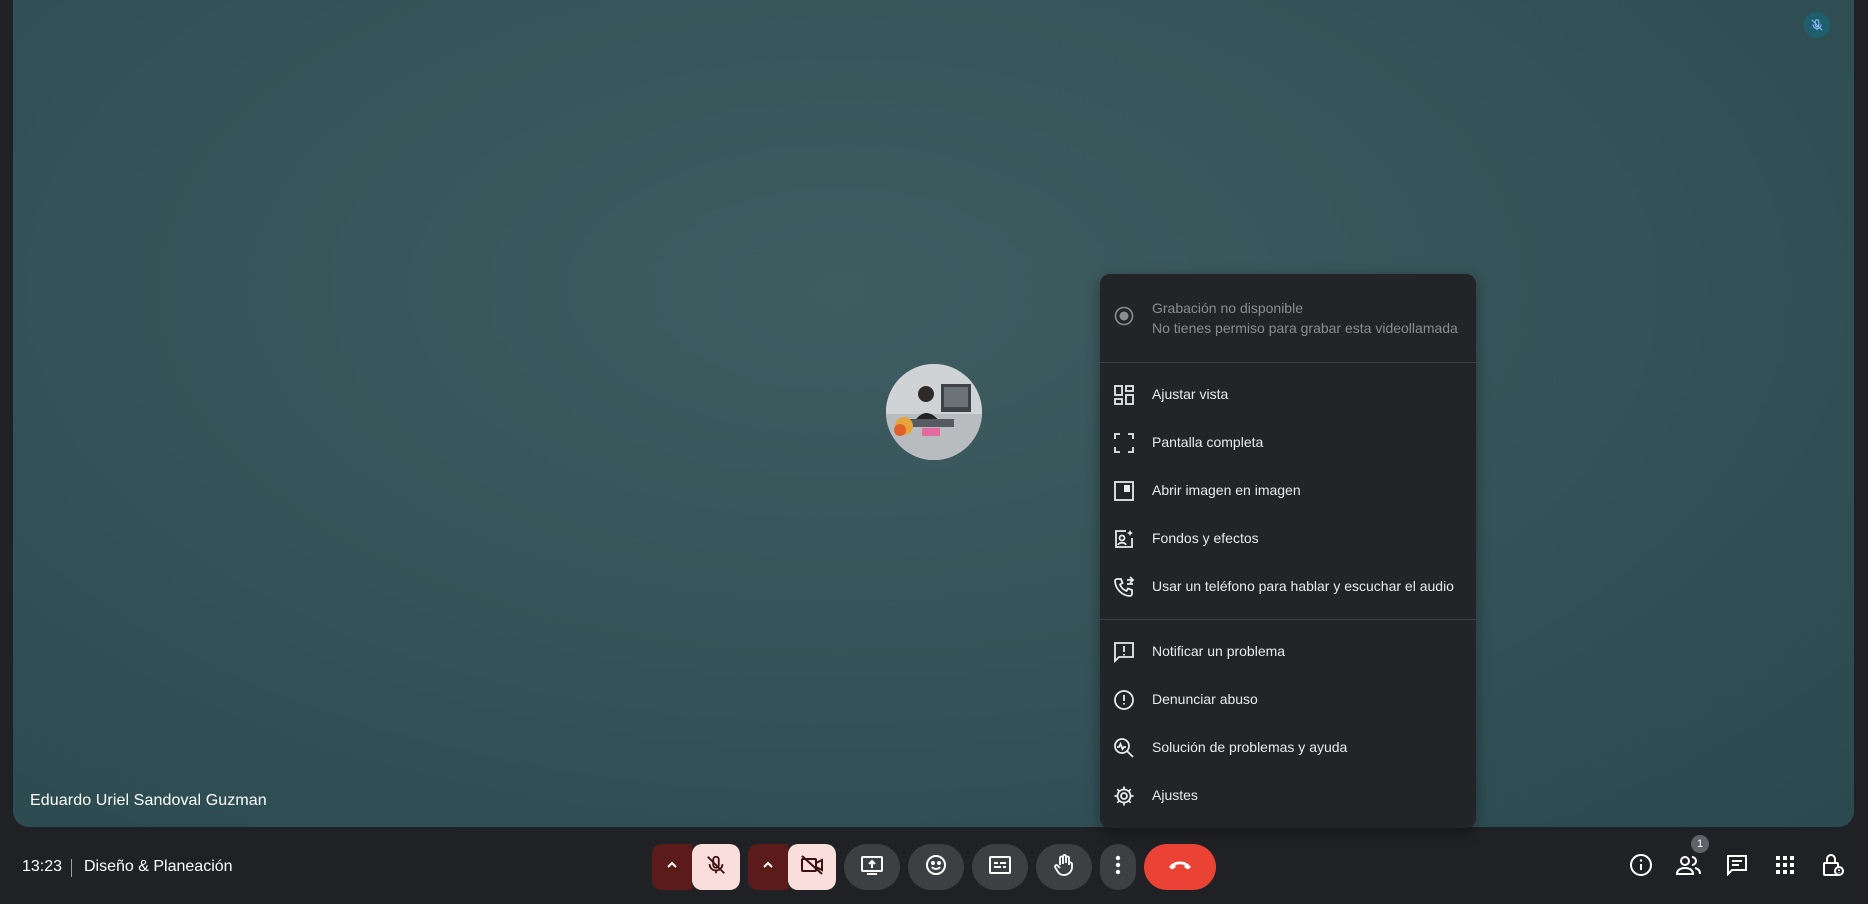 The width and height of the screenshot is (1868, 904). Describe the element at coordinates (1124, 318) in the screenshot. I see `record-icon` at that location.